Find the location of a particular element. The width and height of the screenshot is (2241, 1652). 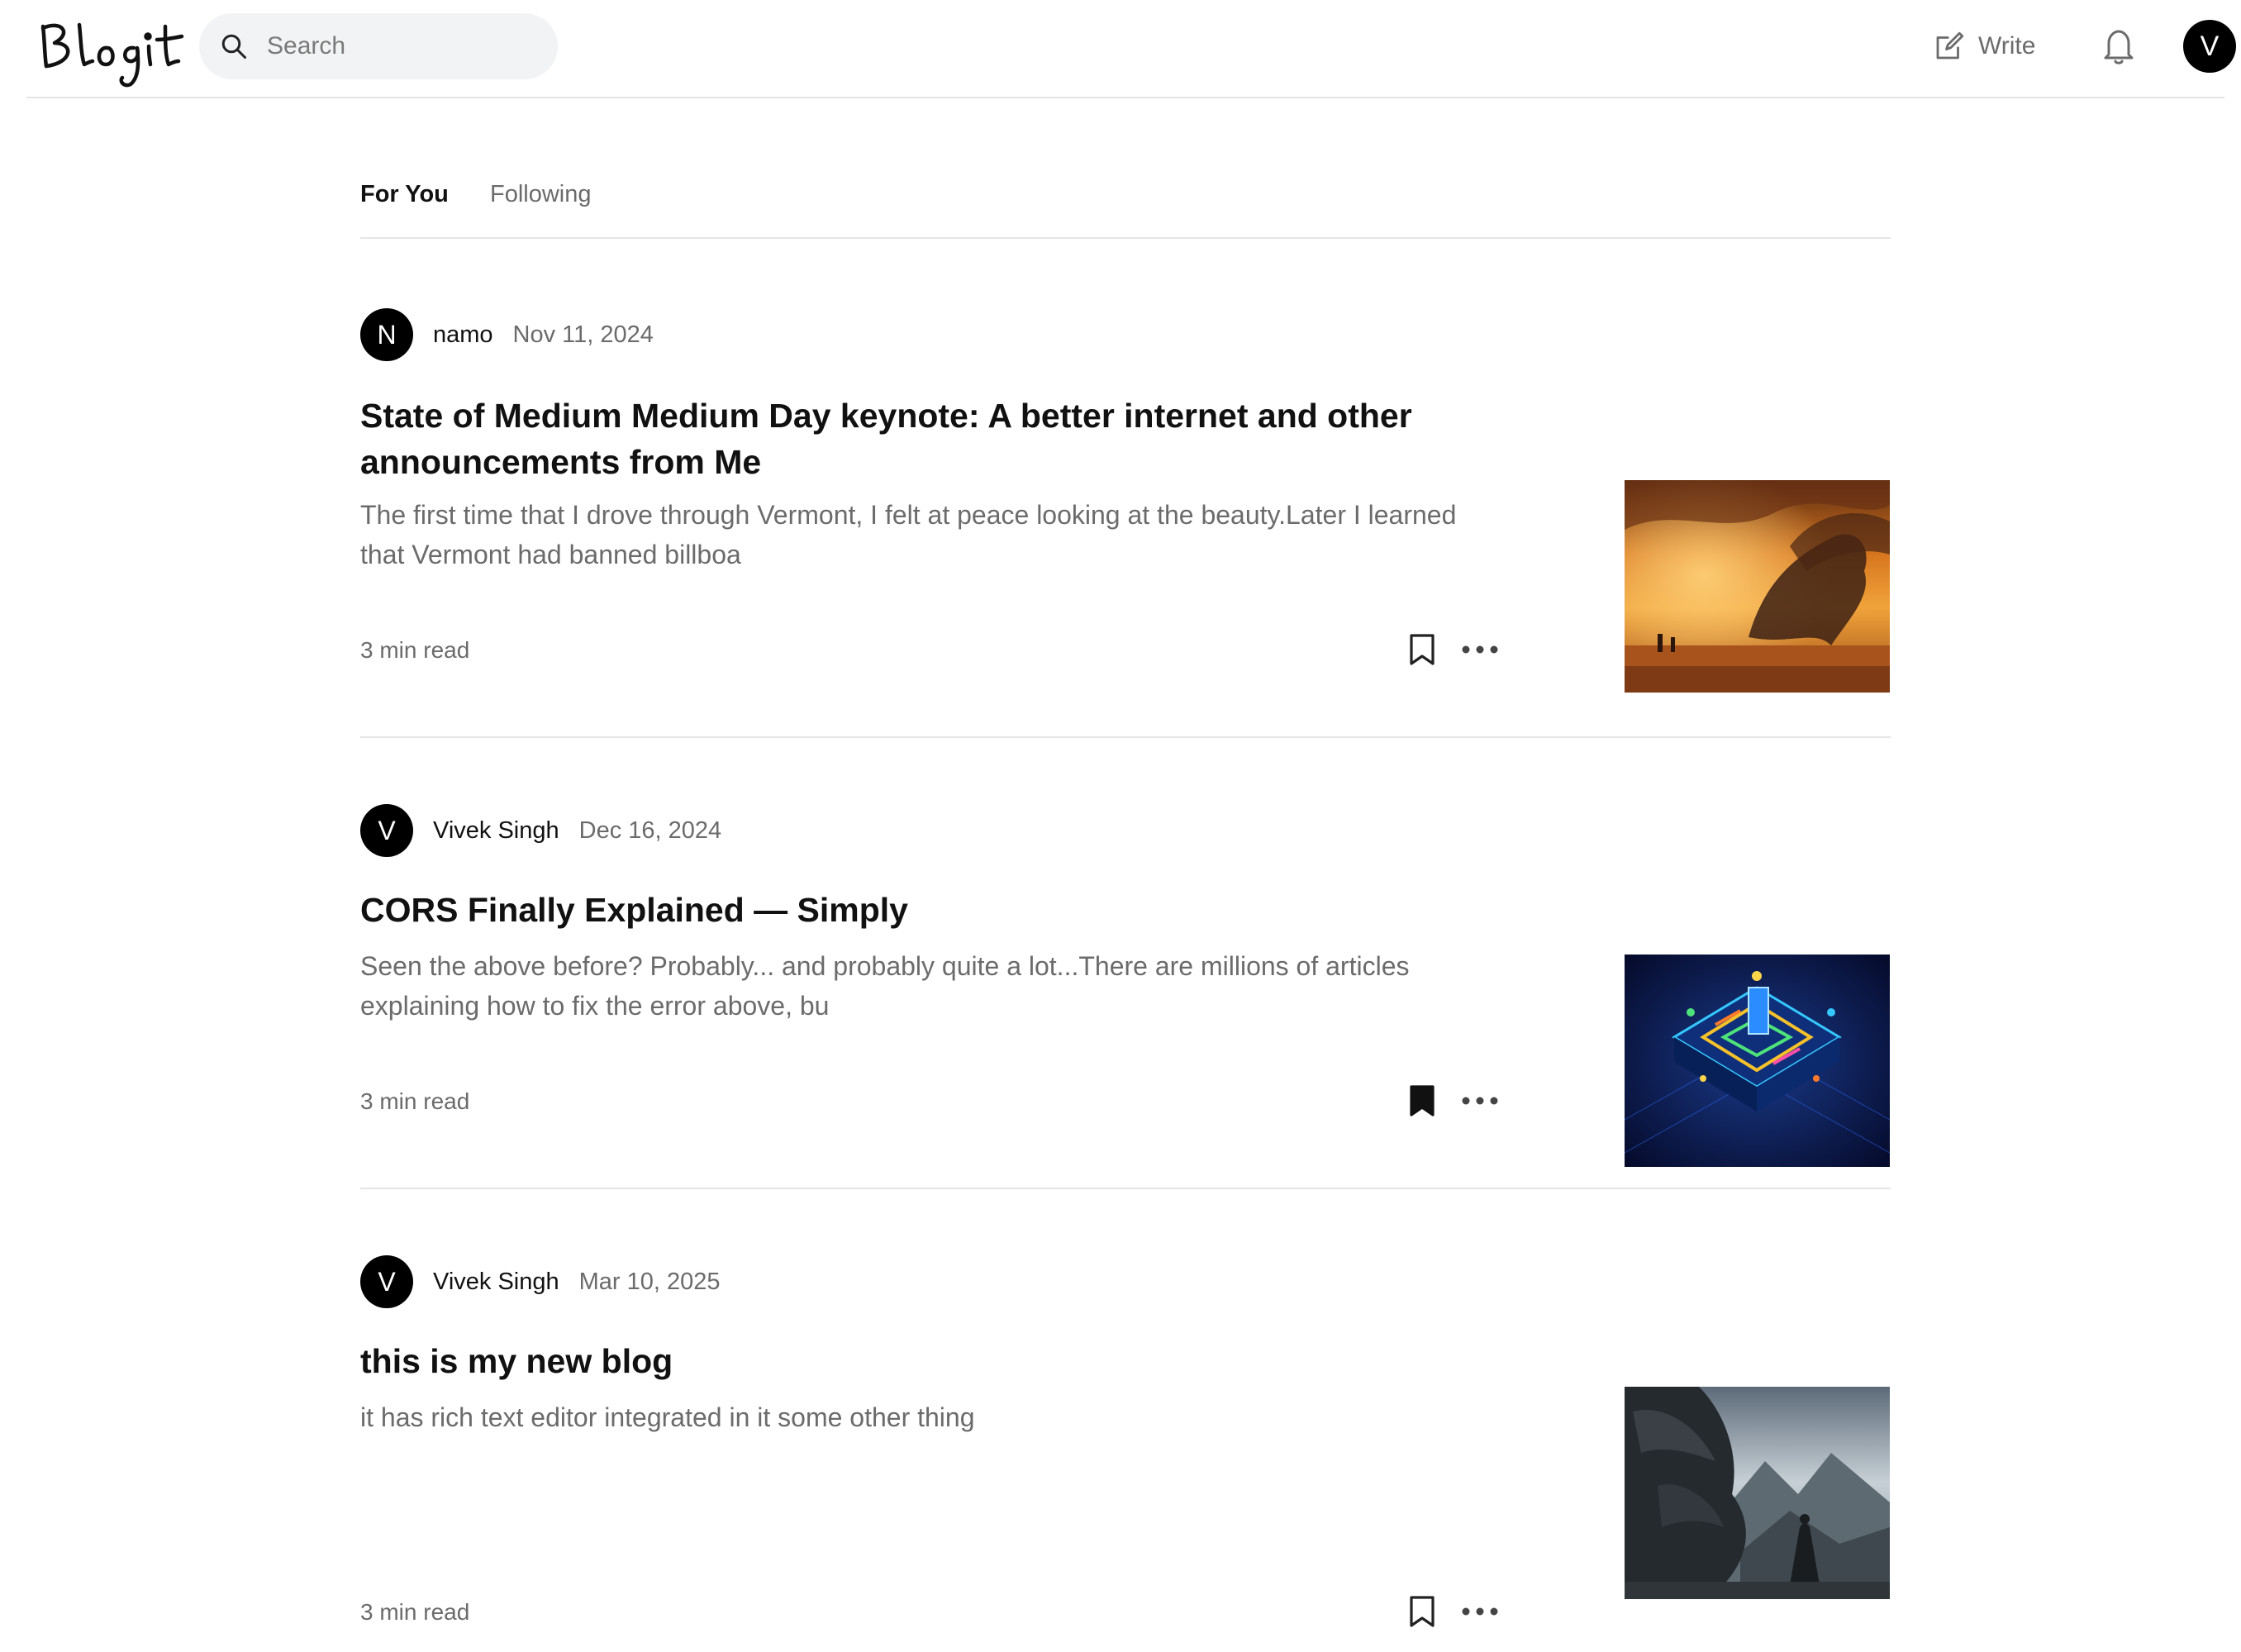

search-icon is located at coordinates (233, 46).